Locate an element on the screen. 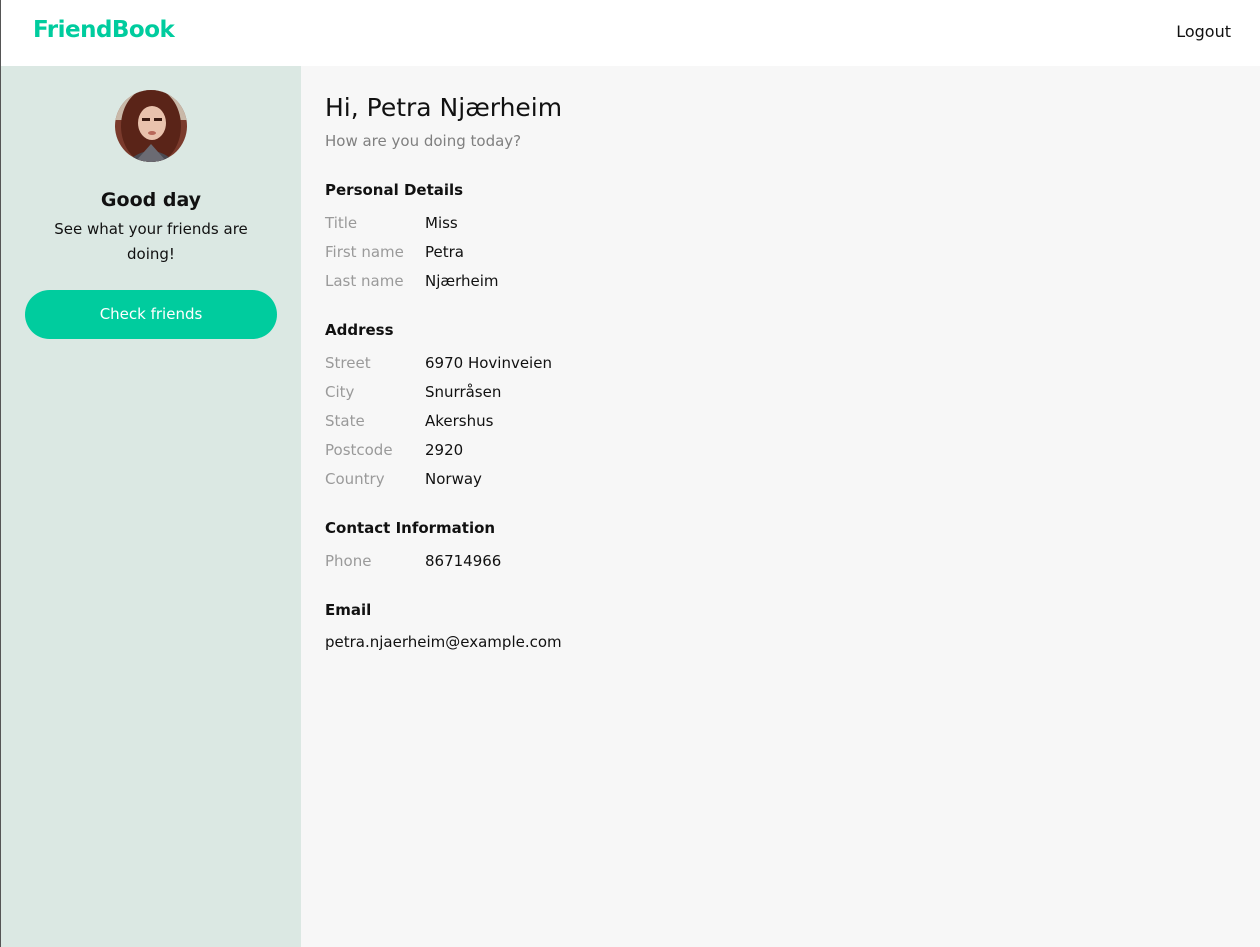 The image size is (1260, 947). top-bar: FriendBook Logout is located at coordinates (630, 33).